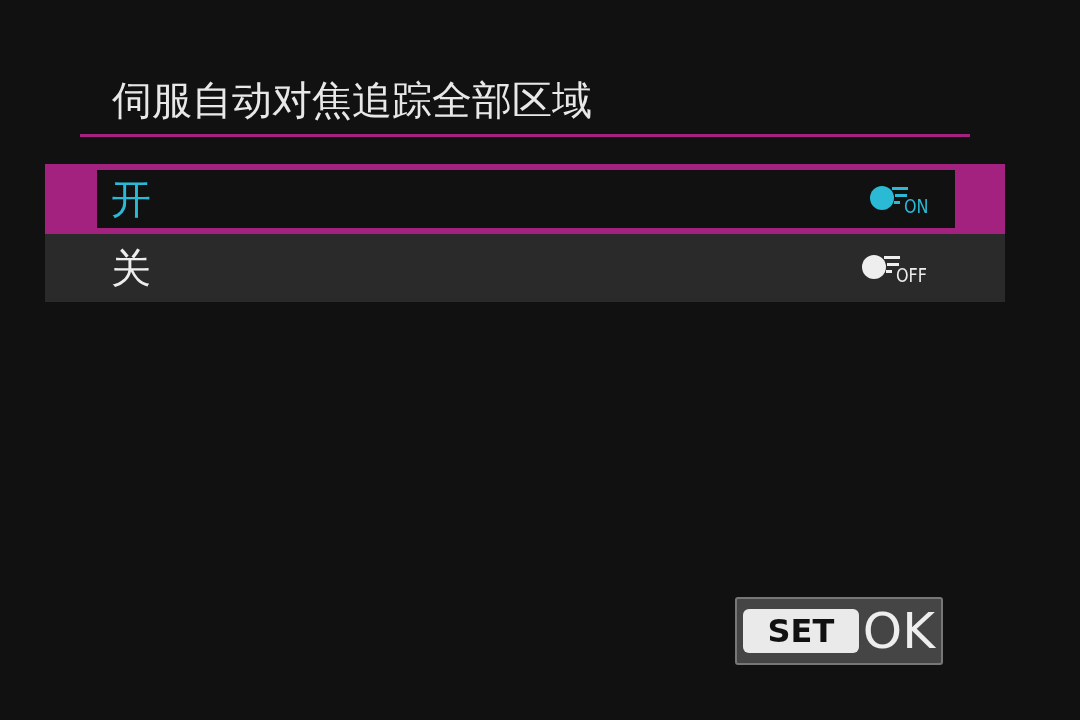  I want to click on option-label: 关, so click(131, 268).